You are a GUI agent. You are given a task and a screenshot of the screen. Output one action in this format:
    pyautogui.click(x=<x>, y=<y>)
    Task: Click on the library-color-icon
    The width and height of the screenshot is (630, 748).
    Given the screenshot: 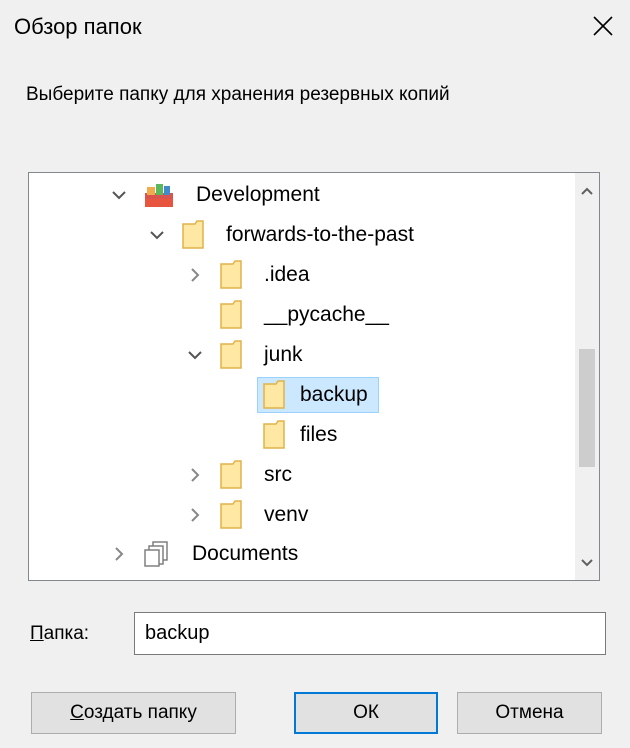 What is the action you would take?
    pyautogui.click(x=159, y=195)
    